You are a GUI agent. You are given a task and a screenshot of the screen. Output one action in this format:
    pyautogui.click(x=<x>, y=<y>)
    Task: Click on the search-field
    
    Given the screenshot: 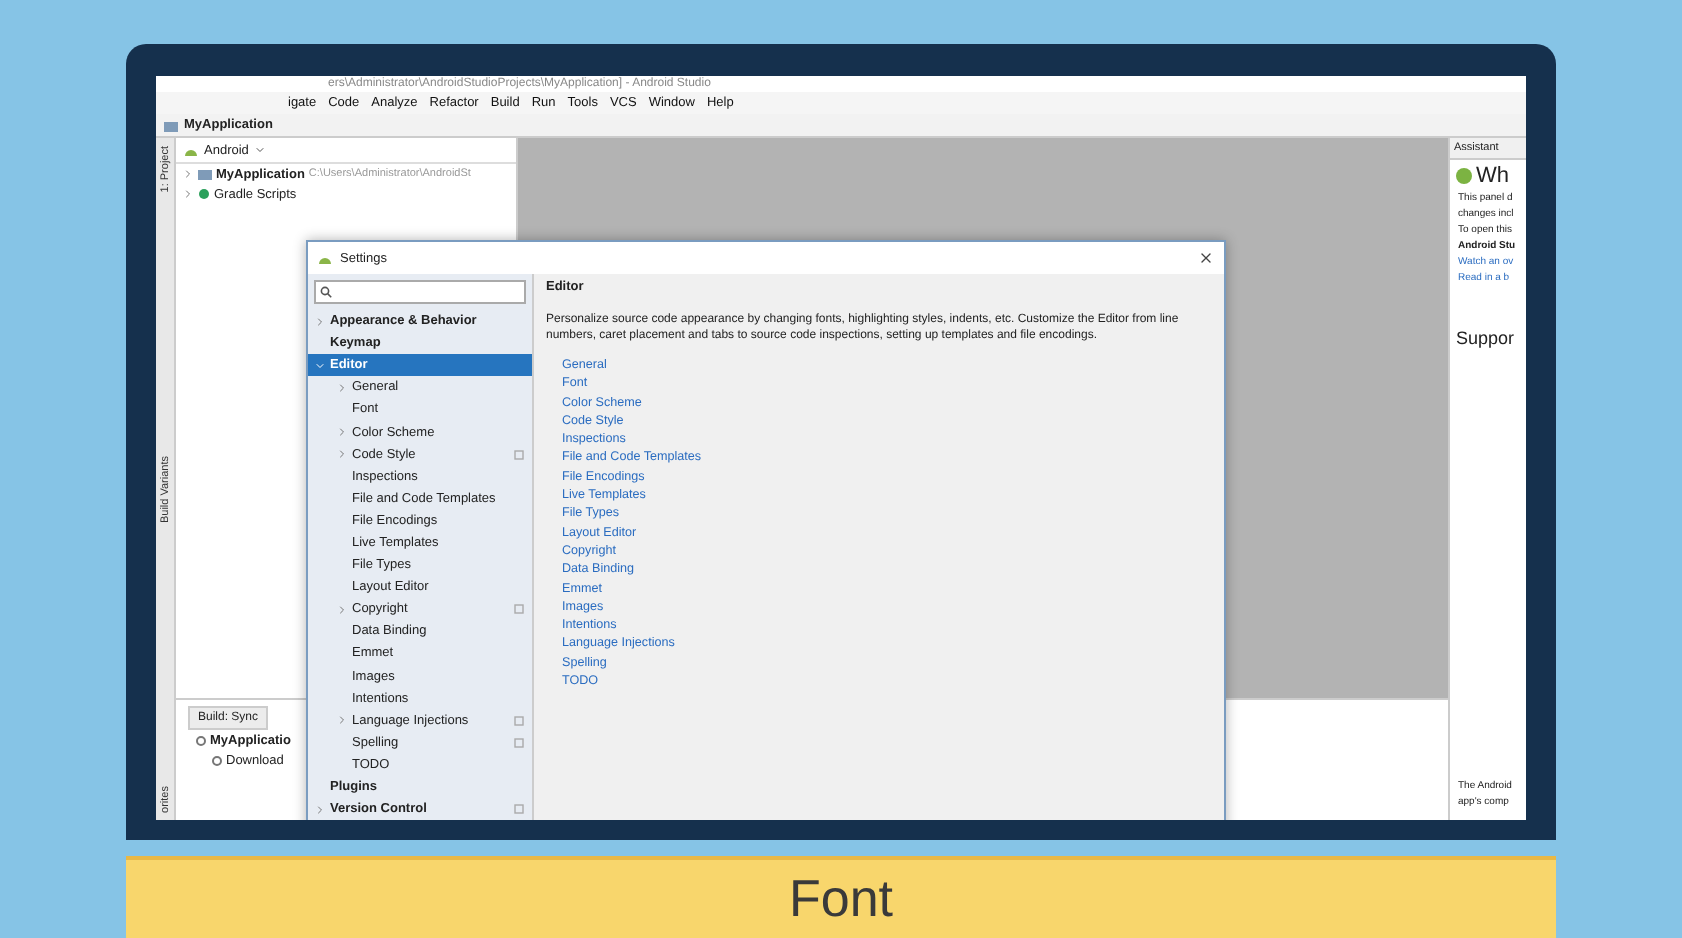 What is the action you would take?
    pyautogui.click(x=420, y=292)
    